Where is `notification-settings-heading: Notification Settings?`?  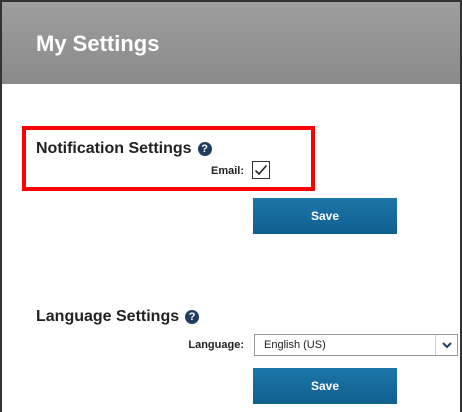
notification-settings-heading: Notification Settings? is located at coordinates (124, 149).